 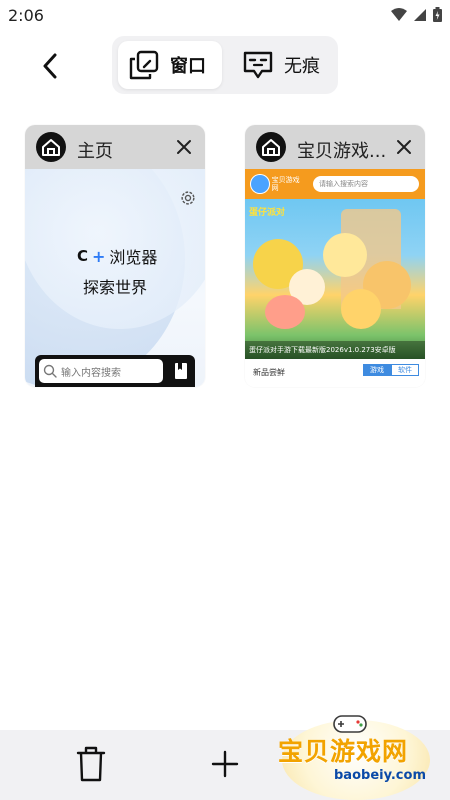 I want to click on site-game-tag: 蛋仔派对, so click(x=267, y=213).